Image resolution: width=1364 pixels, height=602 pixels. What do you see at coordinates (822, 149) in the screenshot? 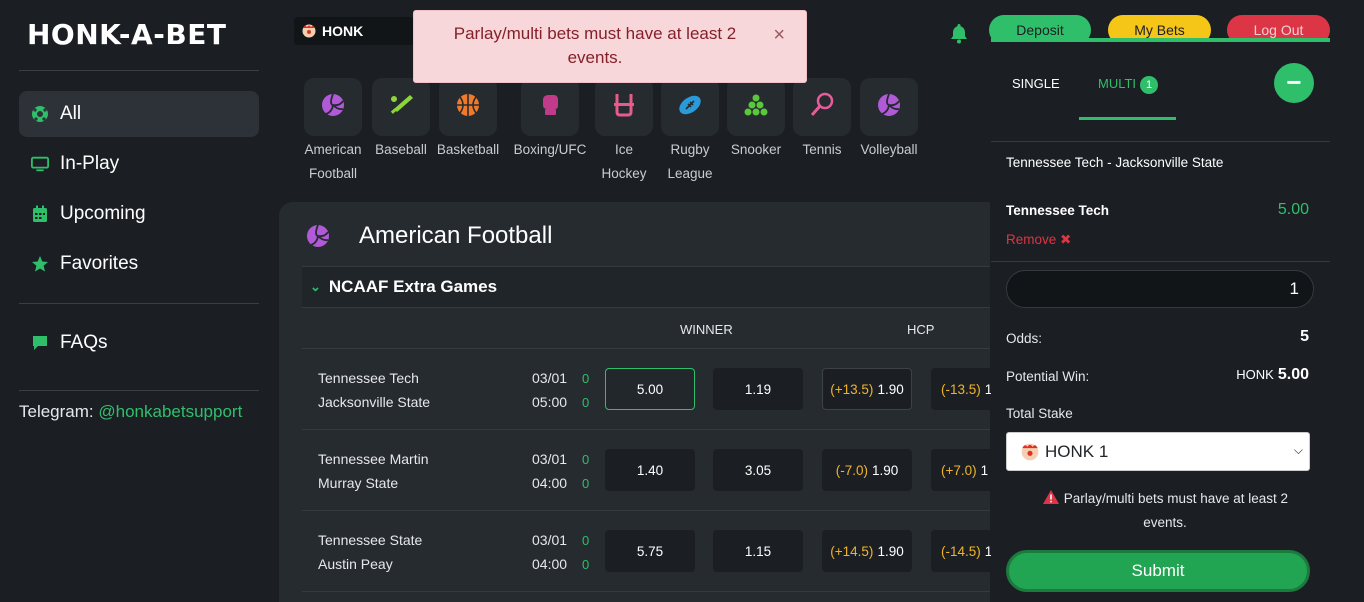
I see `sport-label: Tennis` at bounding box center [822, 149].